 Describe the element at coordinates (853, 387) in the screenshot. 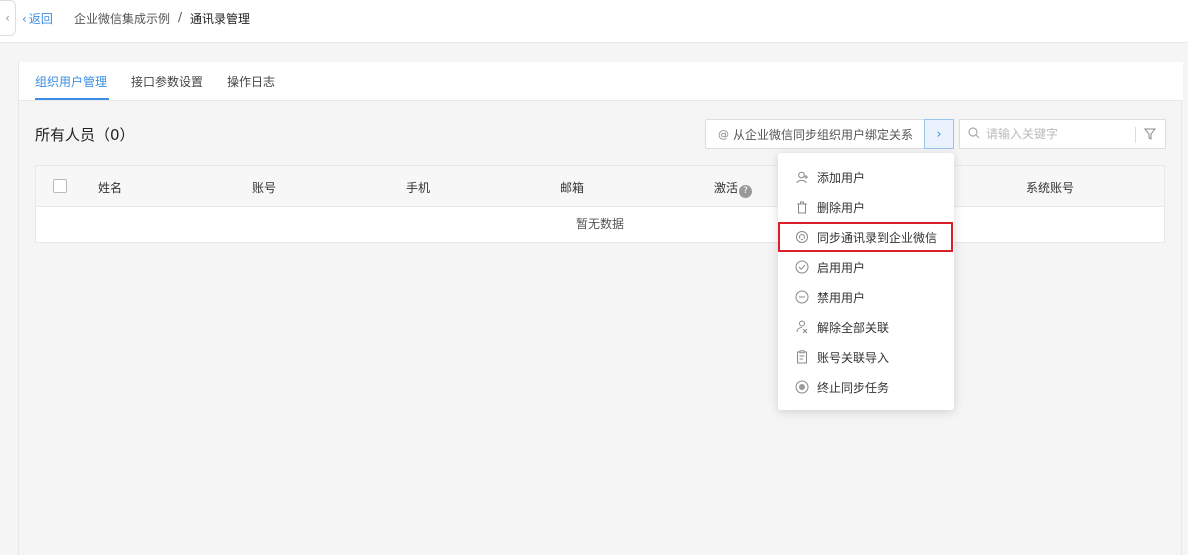

I see `menu-item-label: 终止同步任务` at that location.